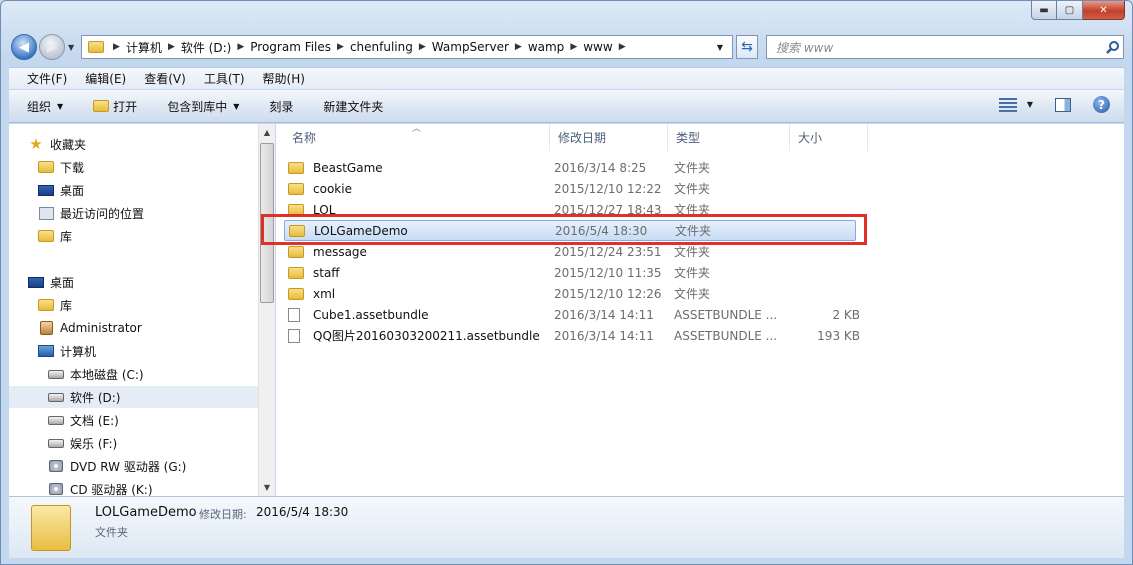 The width and height of the screenshot is (1133, 565). What do you see at coordinates (340, 251) in the screenshot?
I see `file-name: message` at bounding box center [340, 251].